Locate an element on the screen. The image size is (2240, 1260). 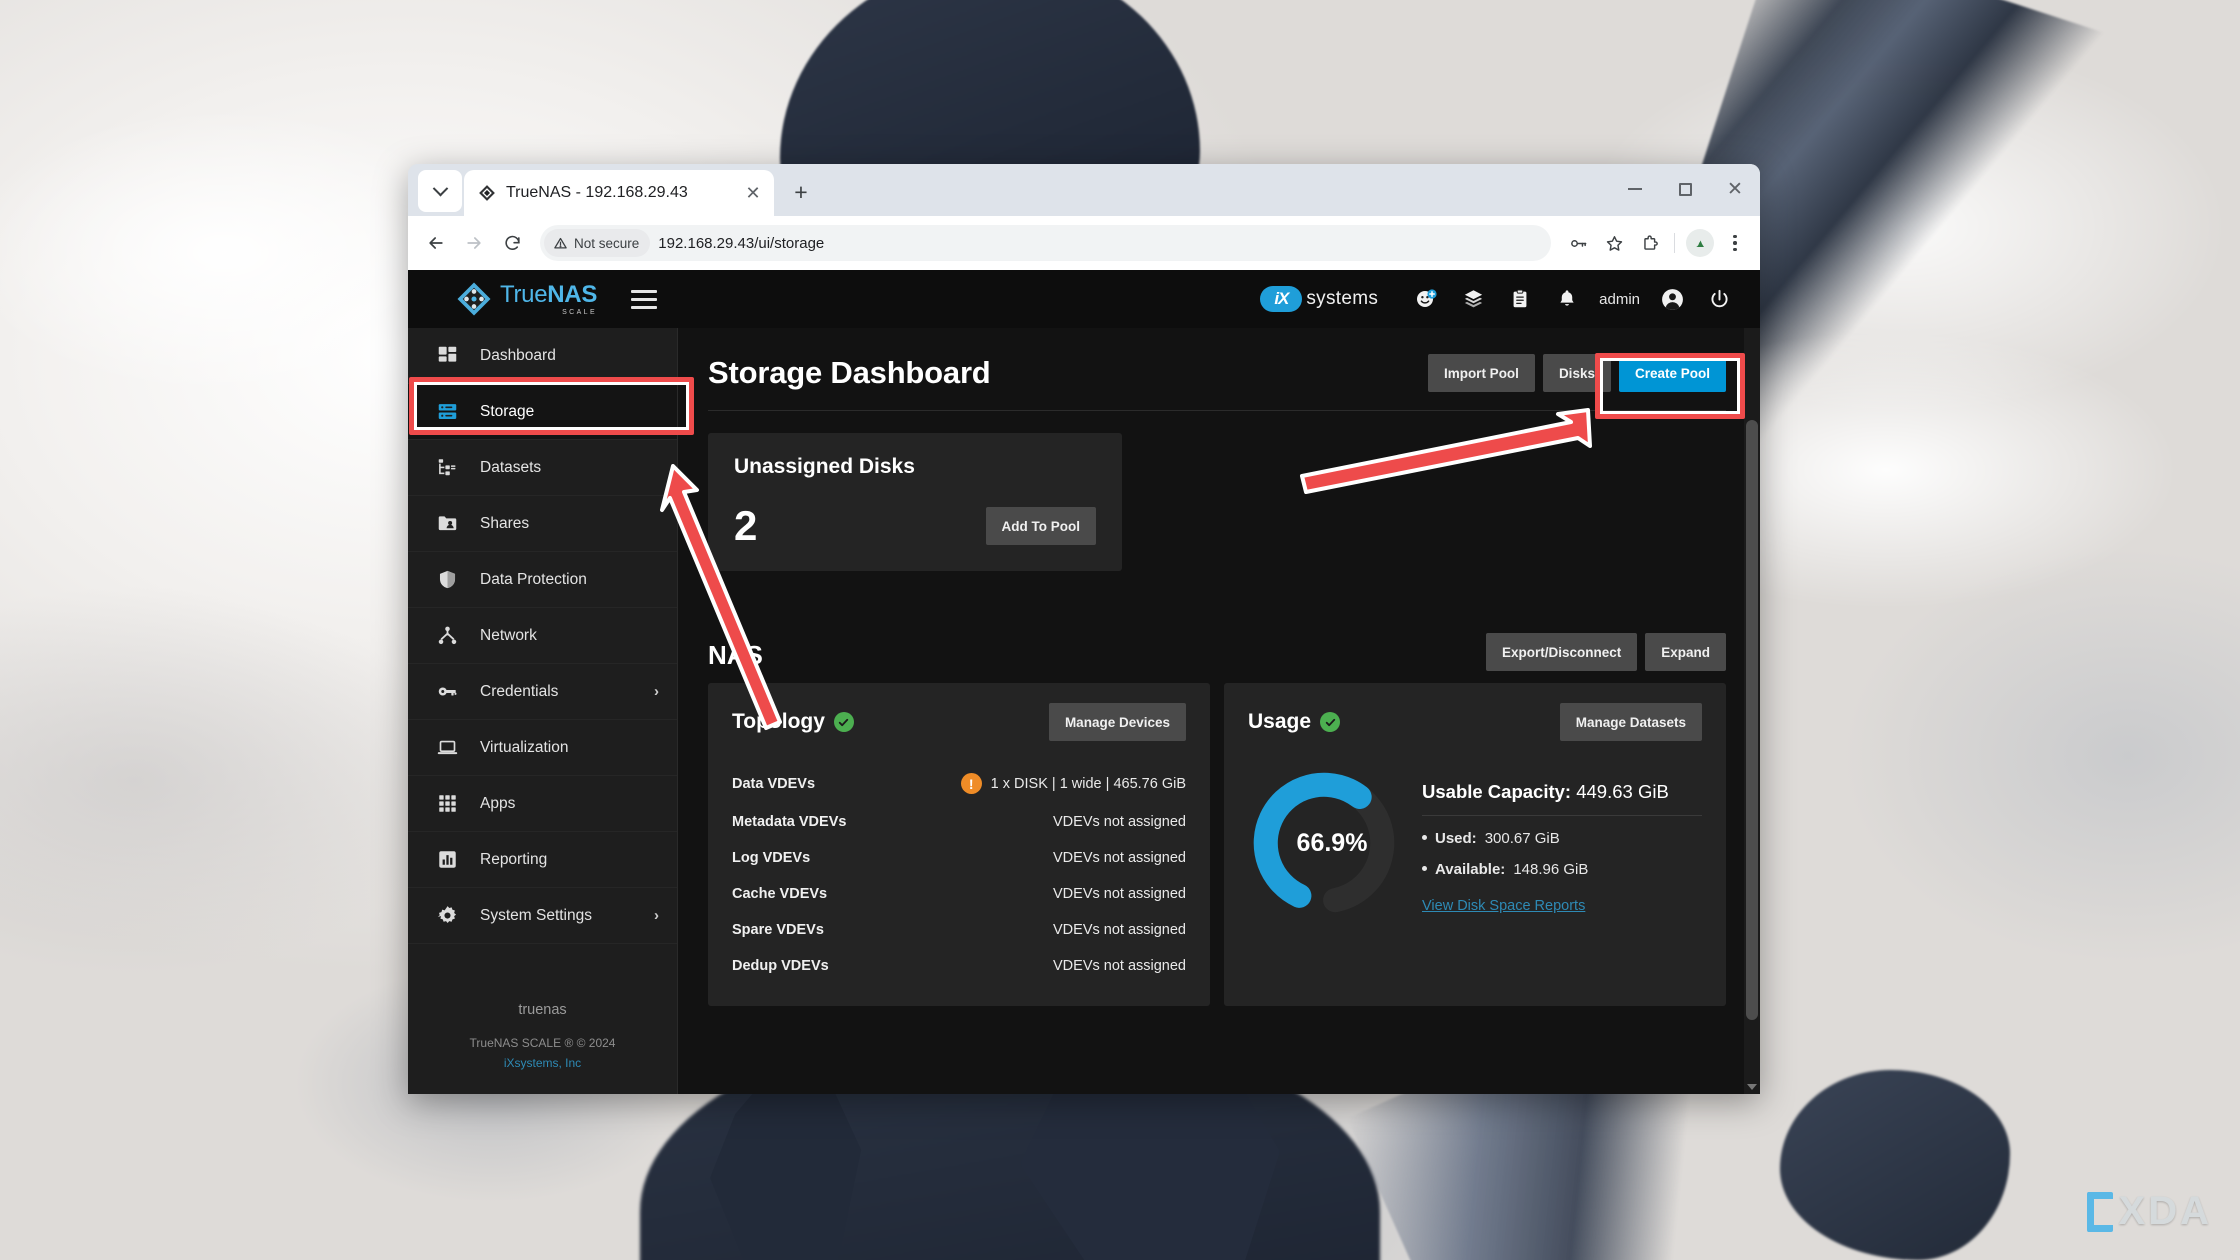
shield-icon is located at coordinates (447, 579).